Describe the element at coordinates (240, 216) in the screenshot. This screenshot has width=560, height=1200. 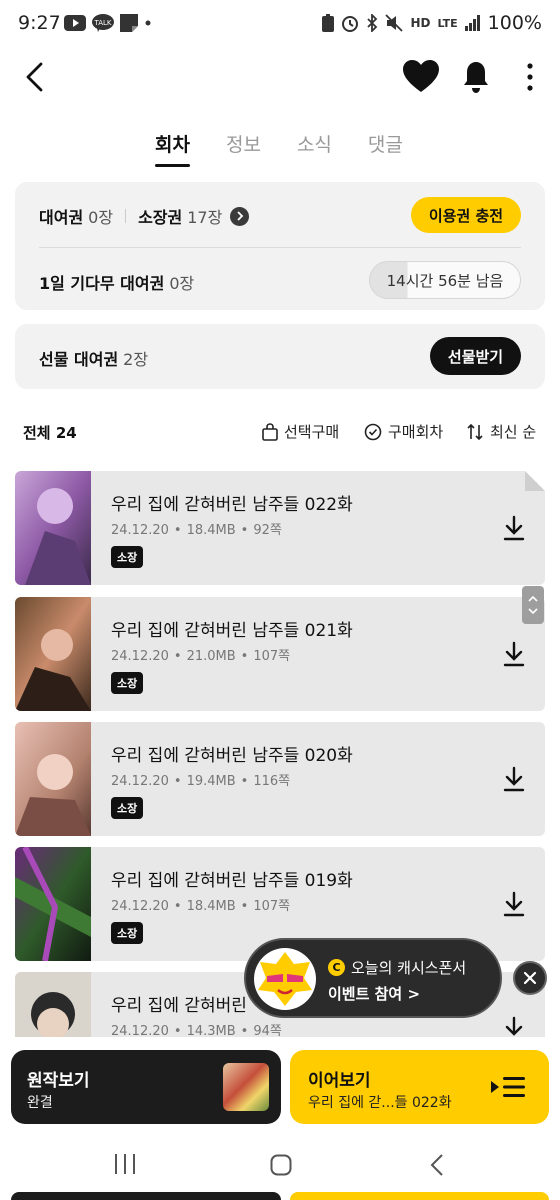
I see `chevron-right-icon` at that location.